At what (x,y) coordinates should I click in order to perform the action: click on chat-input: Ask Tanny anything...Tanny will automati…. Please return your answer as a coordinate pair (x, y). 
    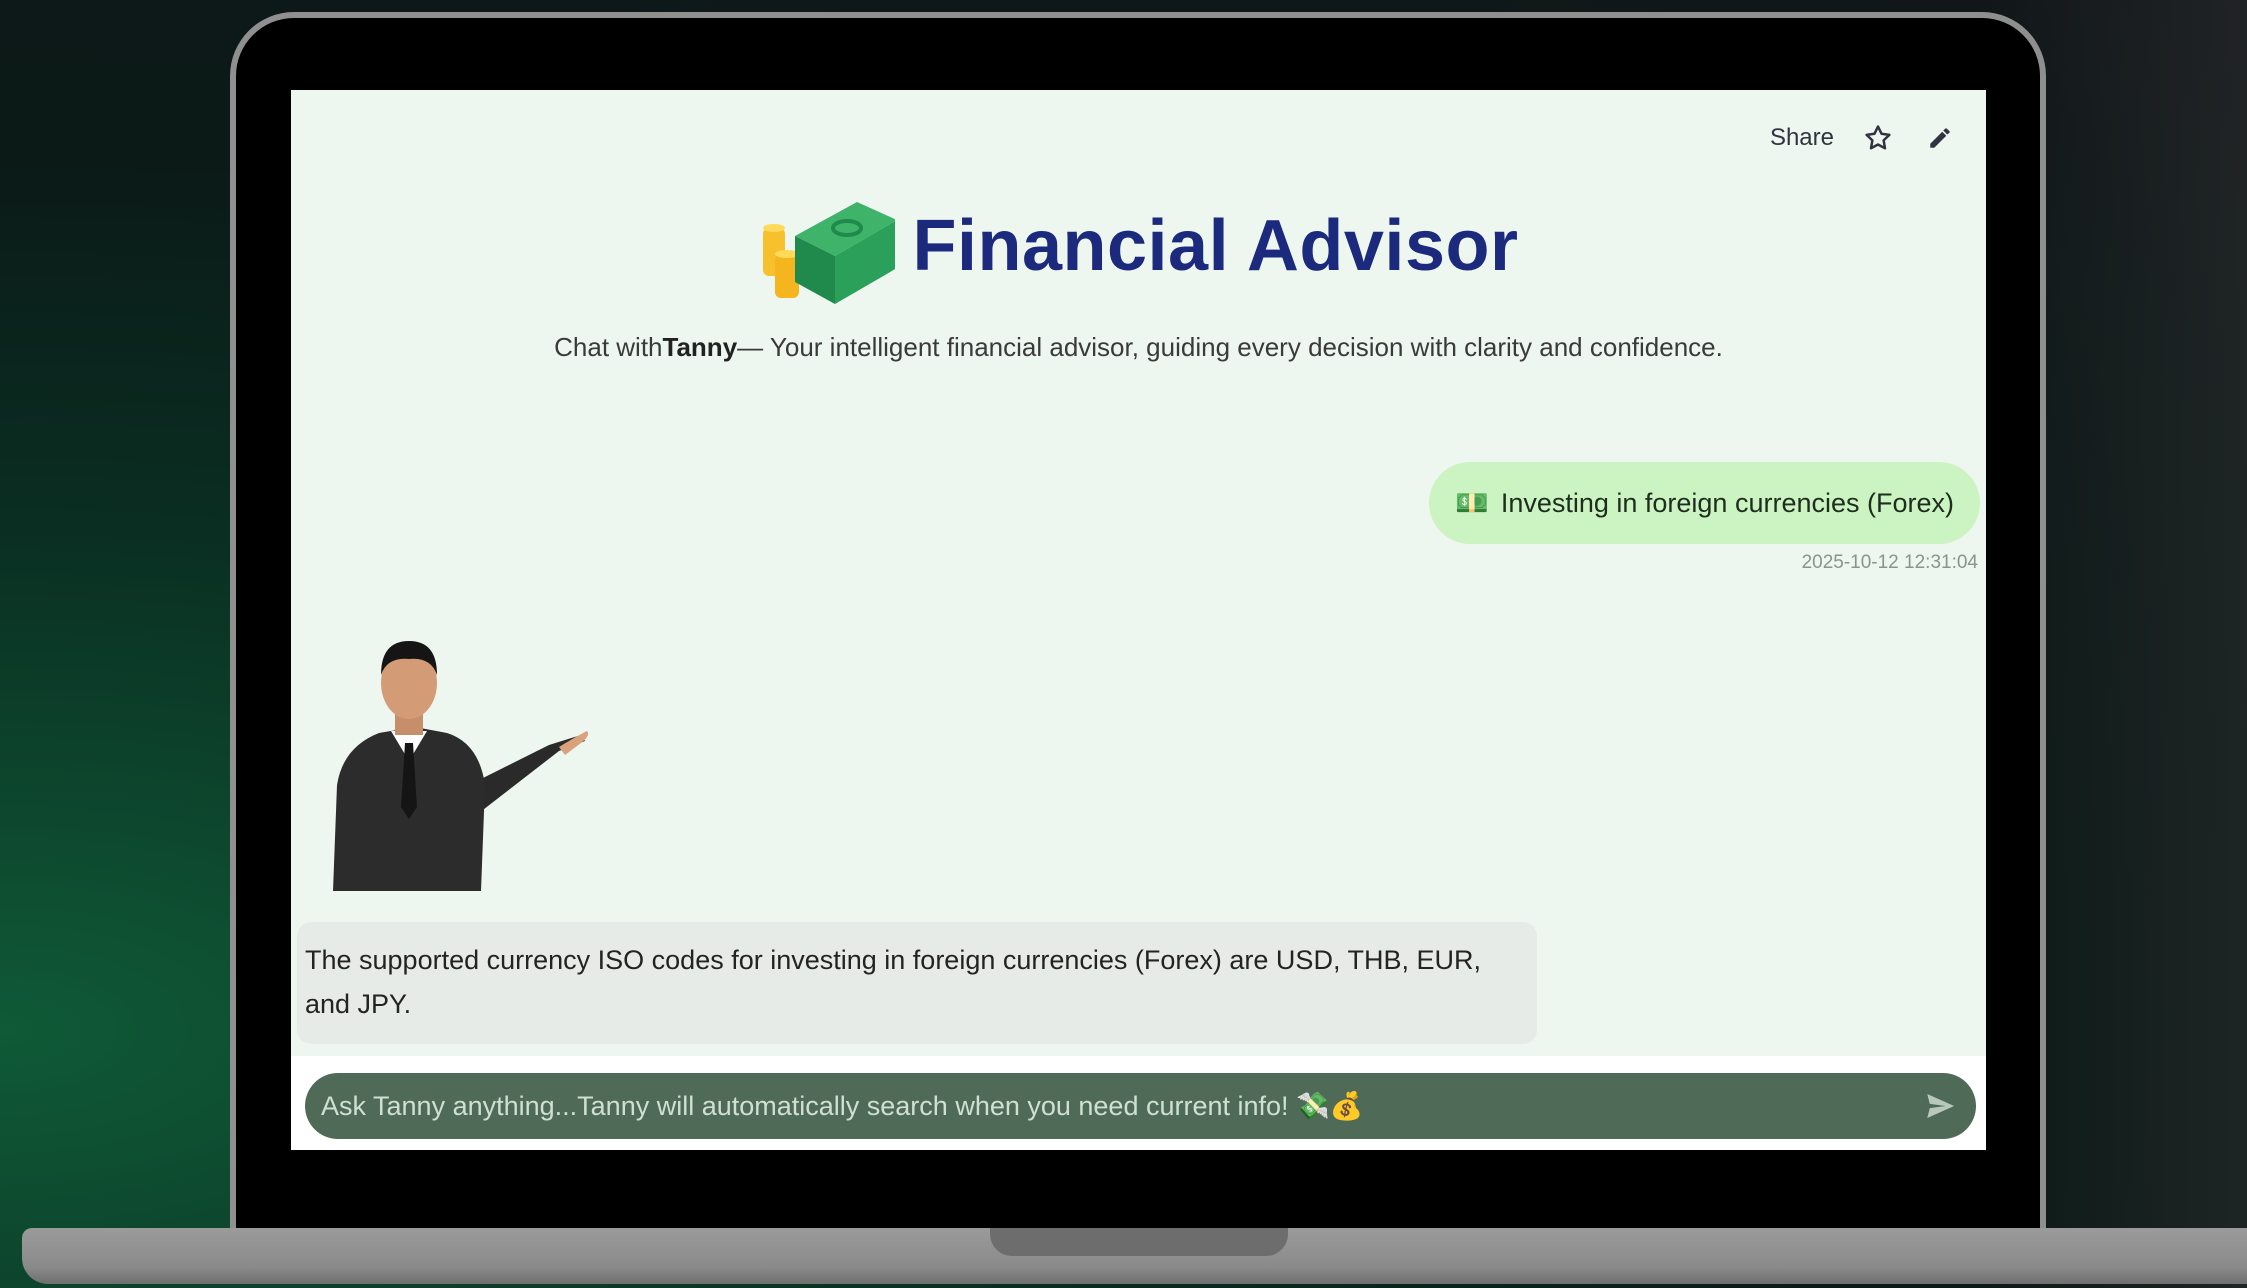
    Looking at the image, I should click on (1140, 1106).